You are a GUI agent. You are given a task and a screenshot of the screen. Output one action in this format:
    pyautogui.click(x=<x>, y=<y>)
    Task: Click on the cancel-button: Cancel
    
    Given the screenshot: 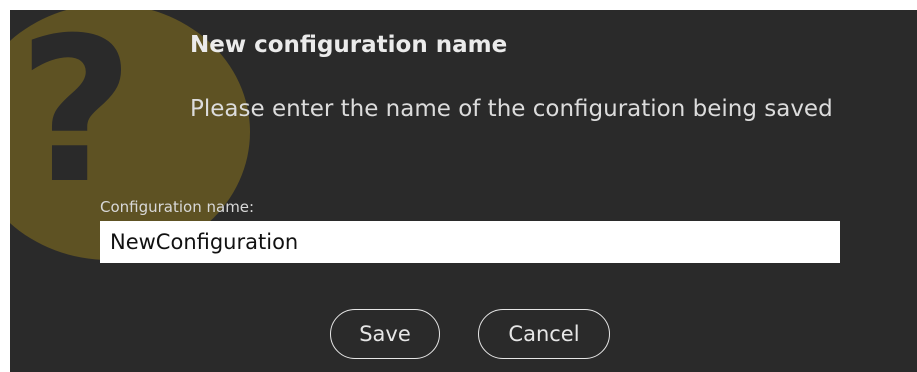 What is the action you would take?
    pyautogui.click(x=544, y=334)
    